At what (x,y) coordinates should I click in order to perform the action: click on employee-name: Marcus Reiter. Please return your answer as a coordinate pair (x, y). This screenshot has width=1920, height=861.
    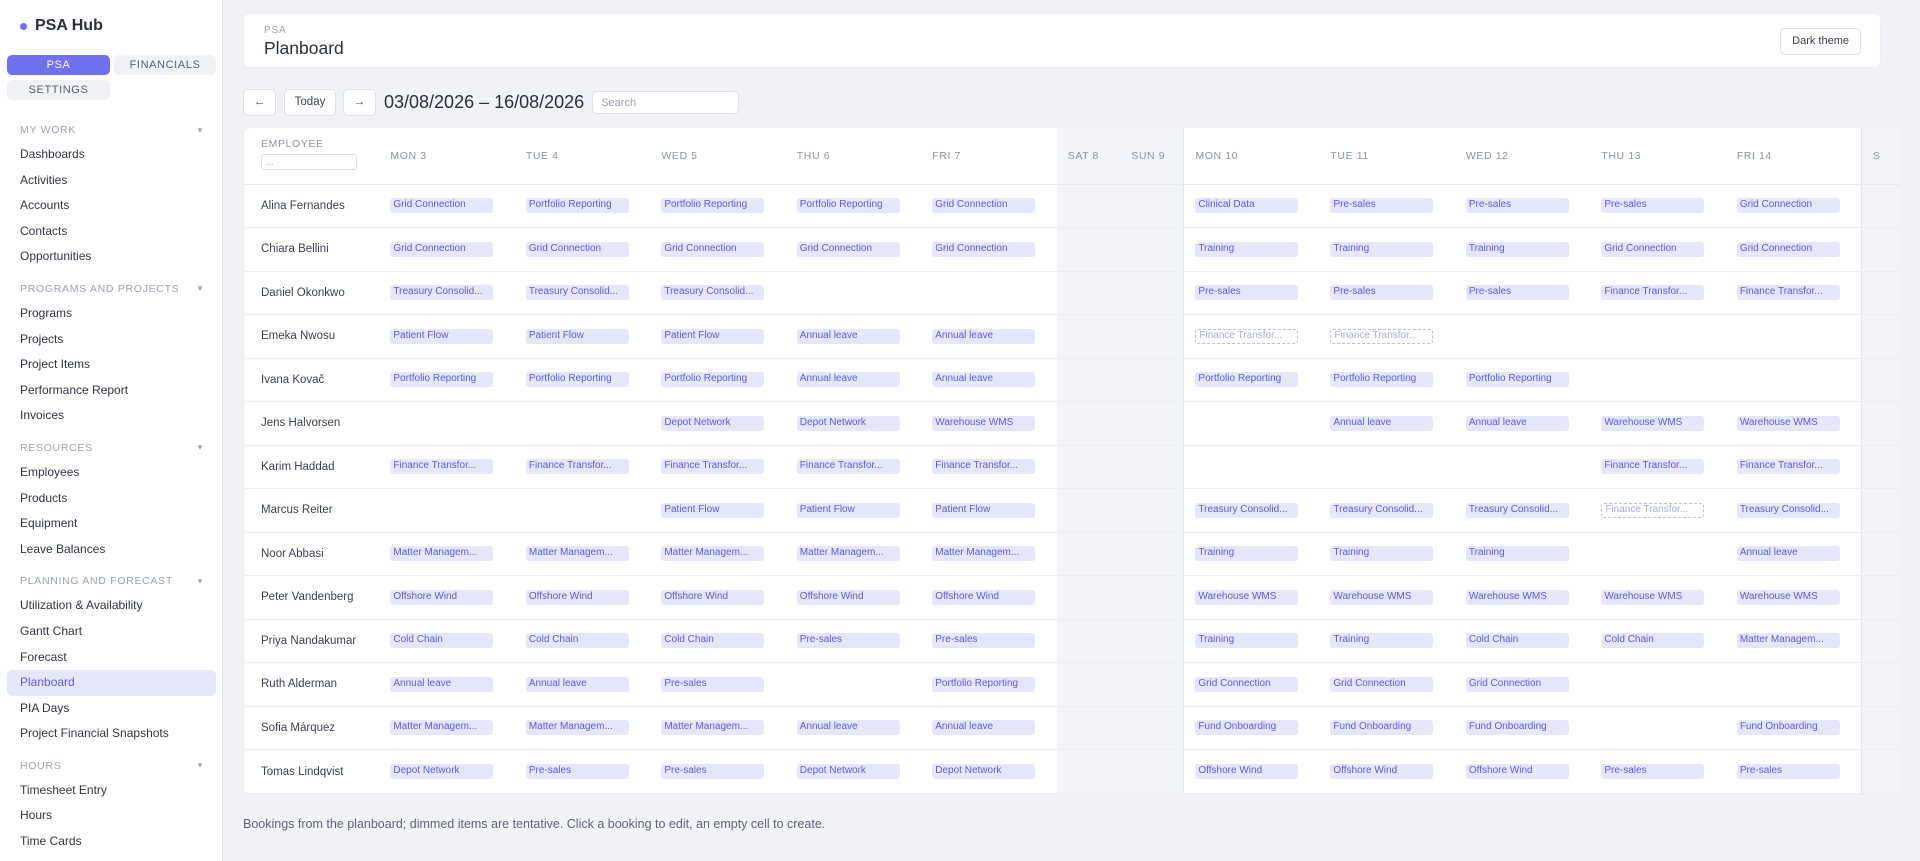
    Looking at the image, I should click on (312, 510).